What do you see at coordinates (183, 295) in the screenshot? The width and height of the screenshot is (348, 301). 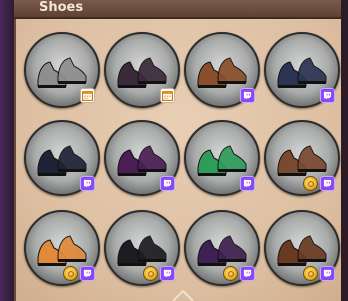 I see `scroll-up-arrow-icon` at bounding box center [183, 295].